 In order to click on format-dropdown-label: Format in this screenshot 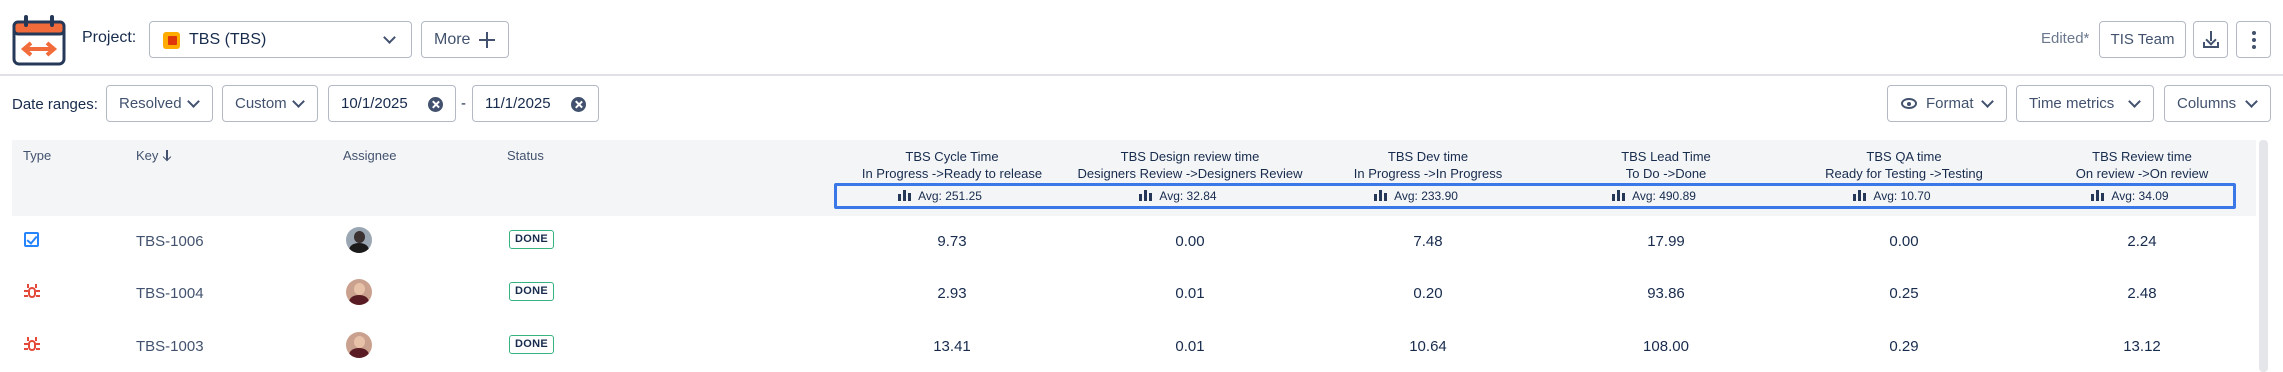, I will do `click(1950, 103)`.